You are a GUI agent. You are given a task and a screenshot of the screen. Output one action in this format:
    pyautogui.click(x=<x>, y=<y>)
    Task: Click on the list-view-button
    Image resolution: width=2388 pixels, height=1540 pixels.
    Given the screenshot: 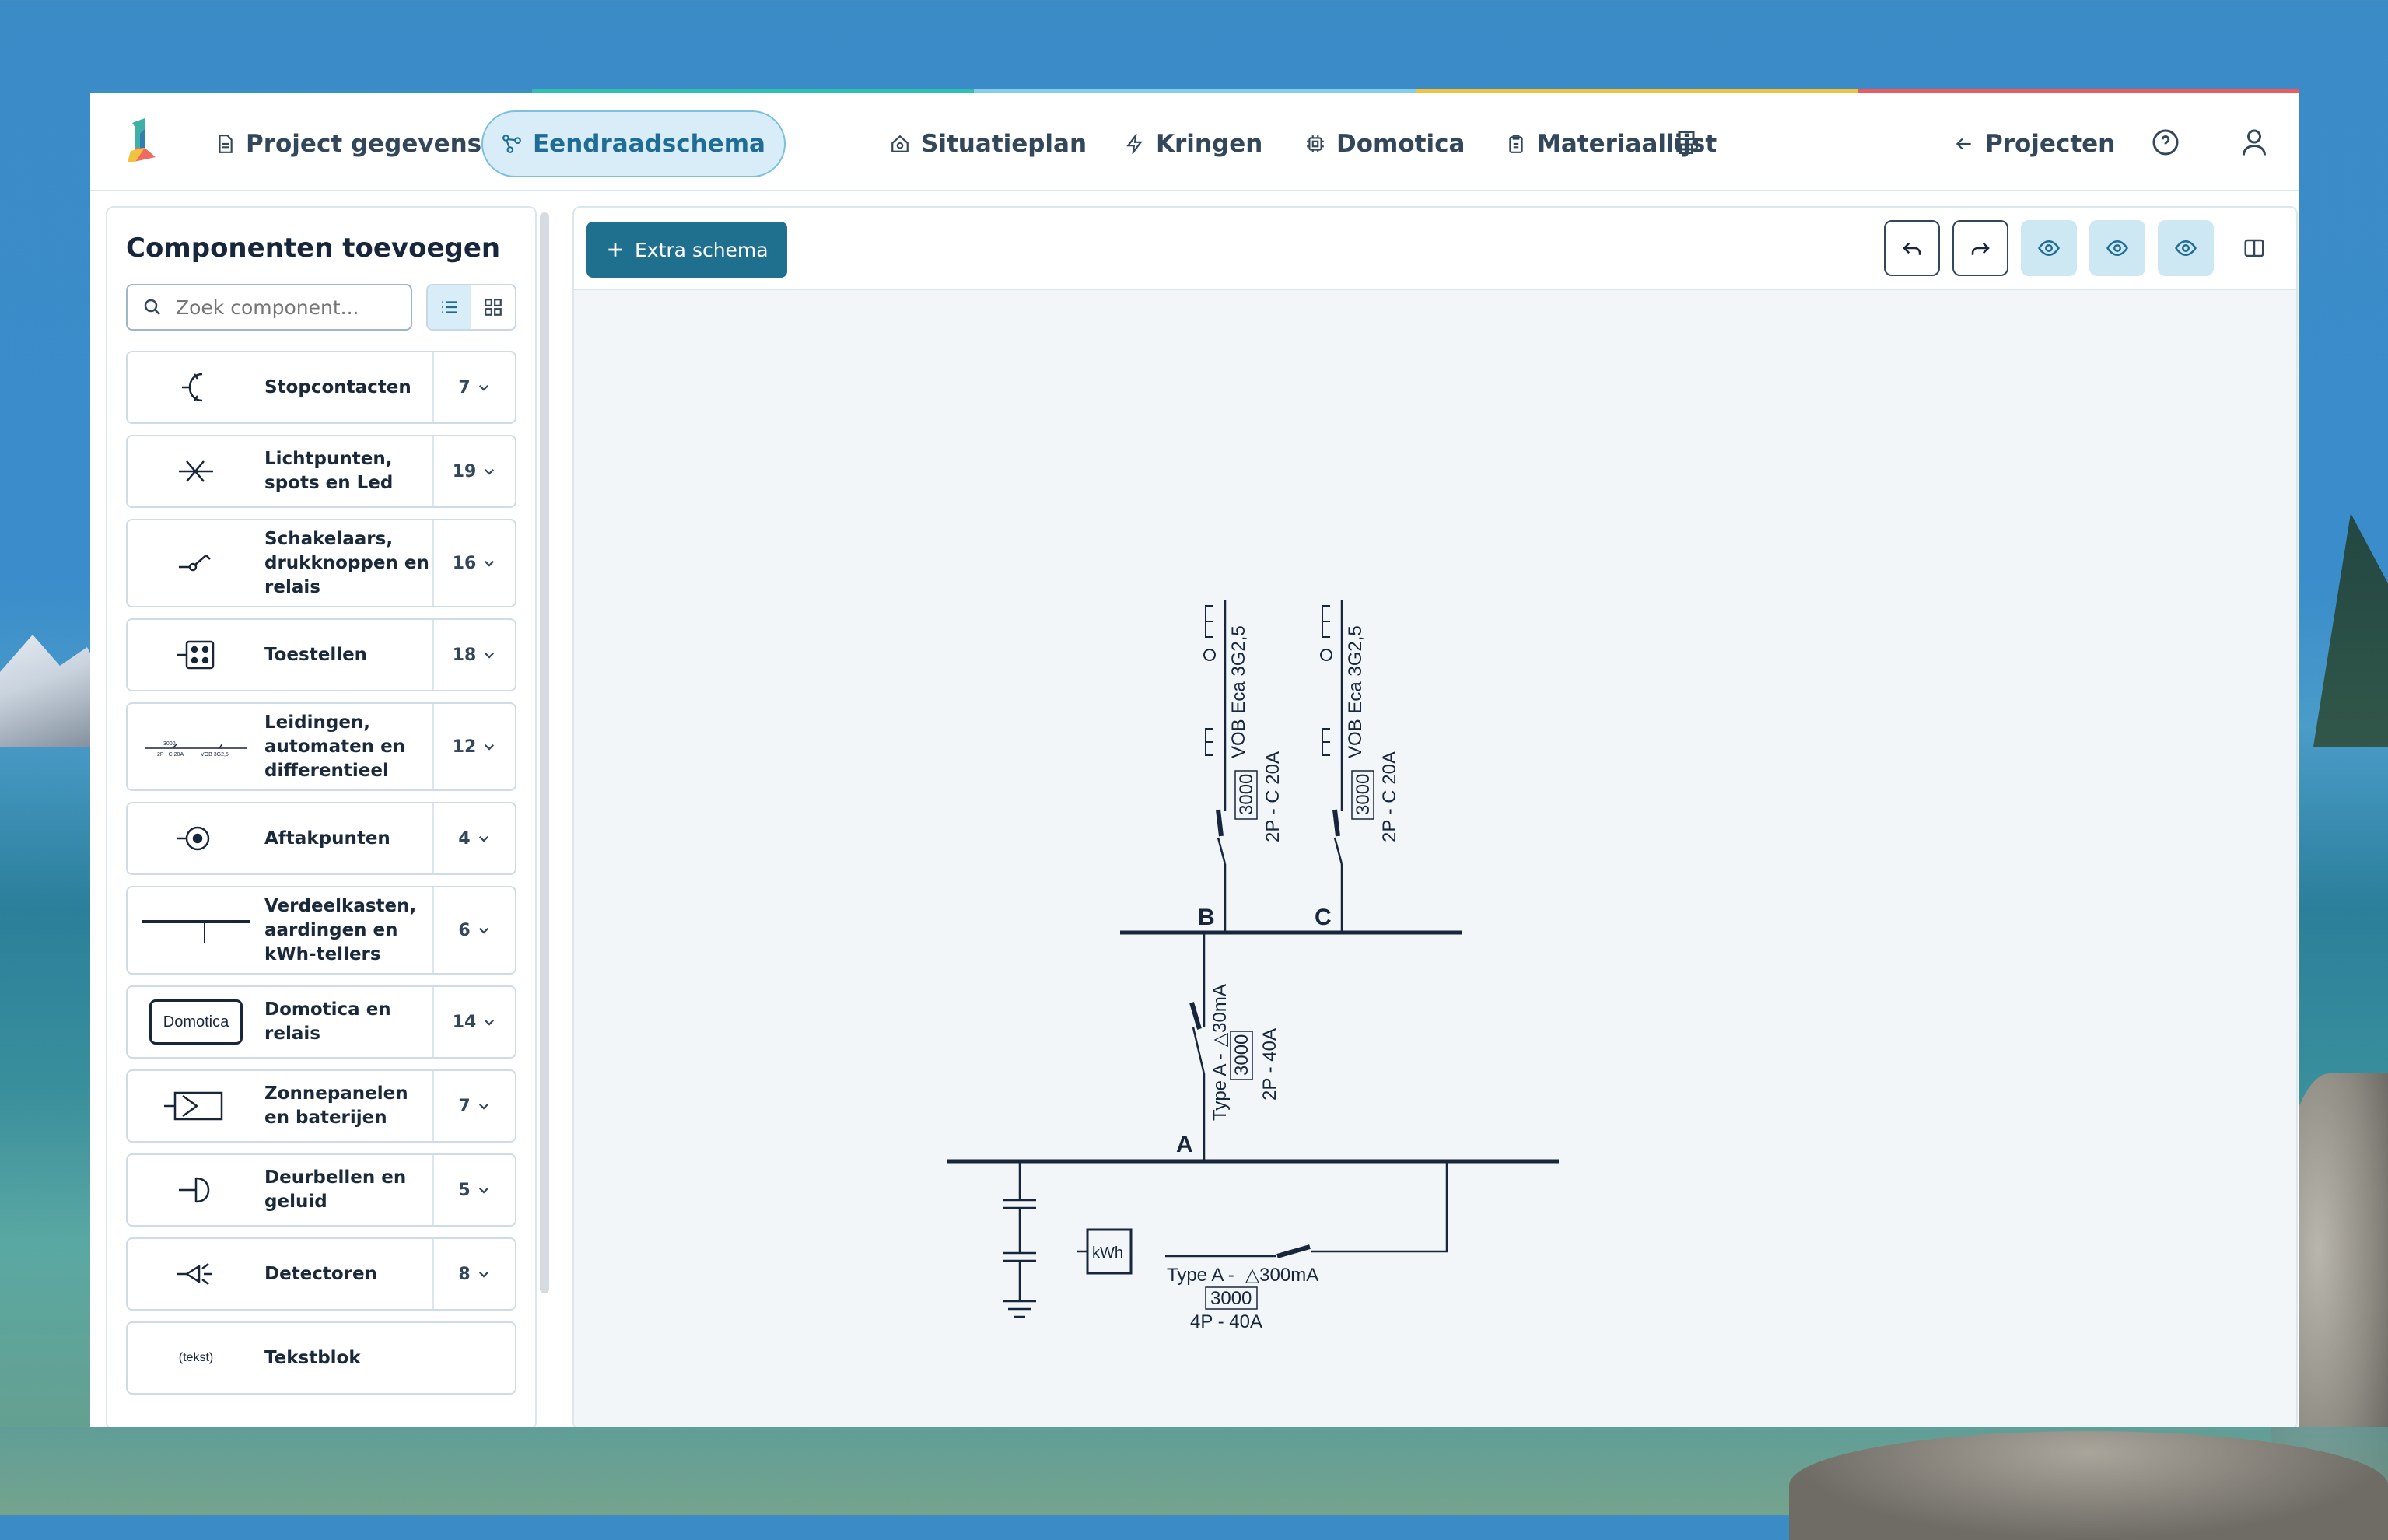 What is the action you would take?
    pyautogui.click(x=450, y=307)
    